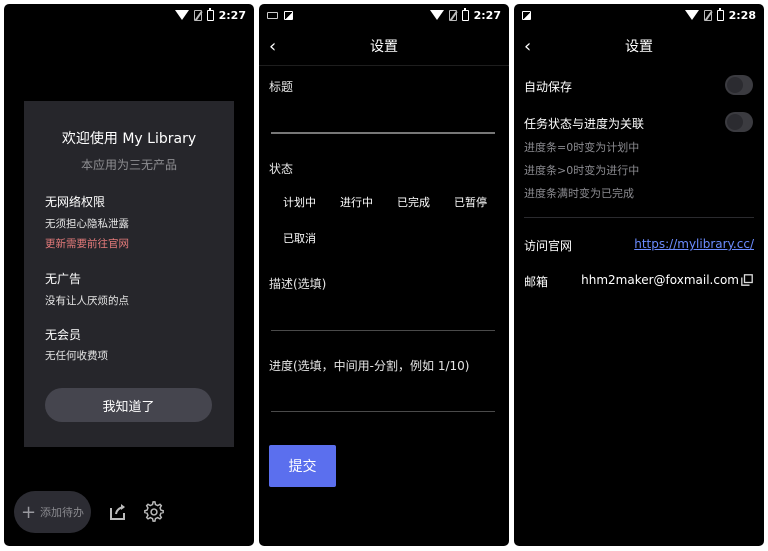 The height and width of the screenshot is (551, 768). I want to click on plus-icon: +, so click(28, 512).